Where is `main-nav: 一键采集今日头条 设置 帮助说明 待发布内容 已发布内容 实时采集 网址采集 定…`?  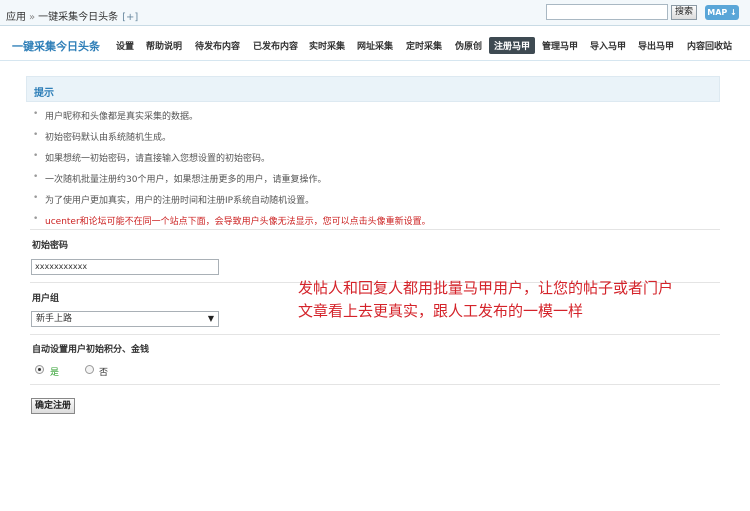
main-nav: 一键采集今日头条 设置 帮助说明 待发布内容 已发布内容 实时采集 网址采集 定… is located at coordinates (375, 44).